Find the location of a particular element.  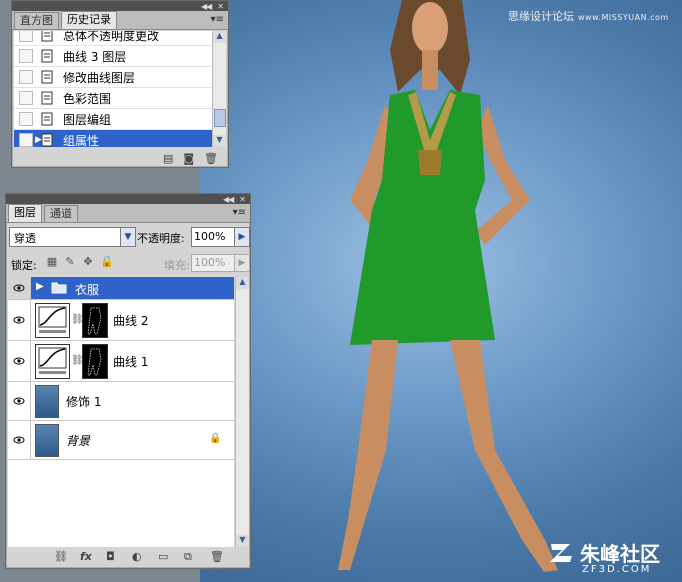

camera-icon: ◙ is located at coordinates (188, 158).